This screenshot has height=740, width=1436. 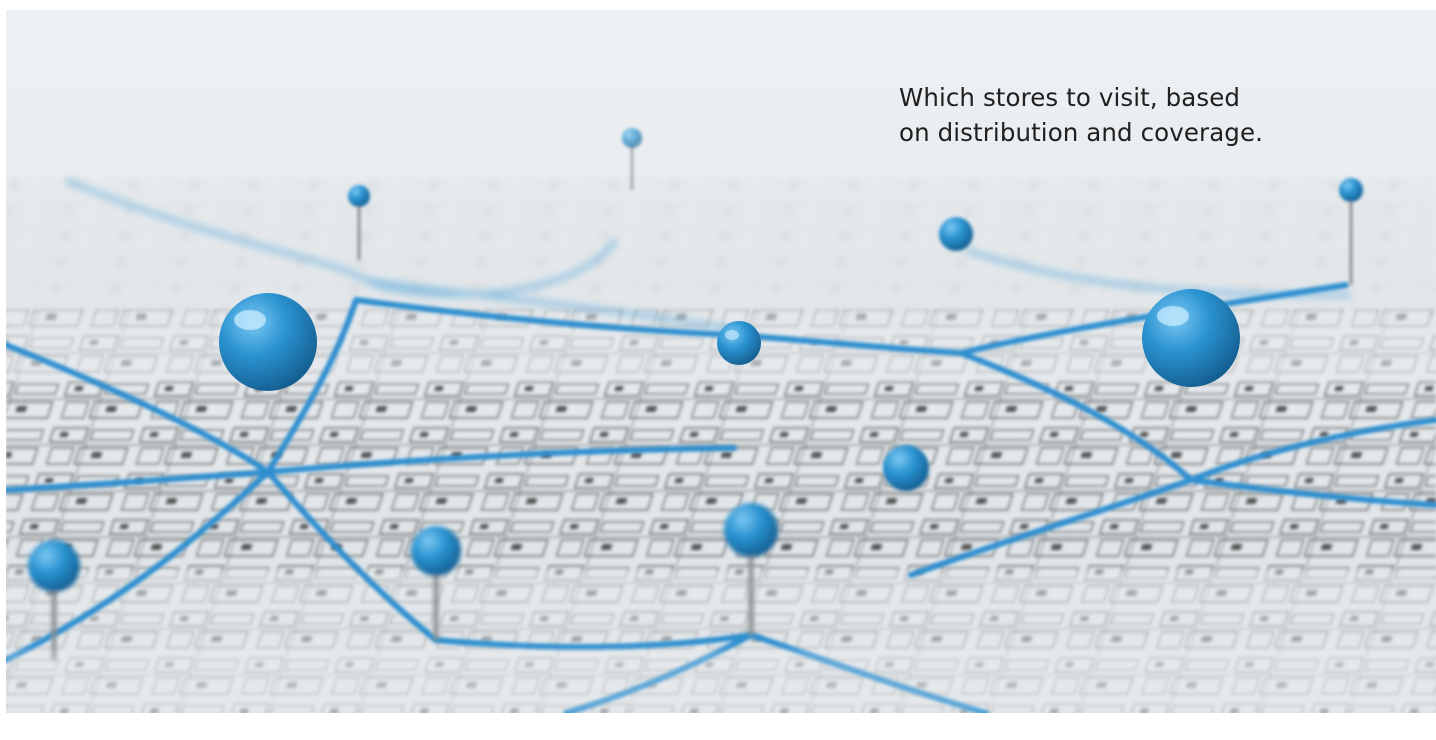 I want to click on caption-line-2: on distribution and coverage., so click(x=1081, y=132).